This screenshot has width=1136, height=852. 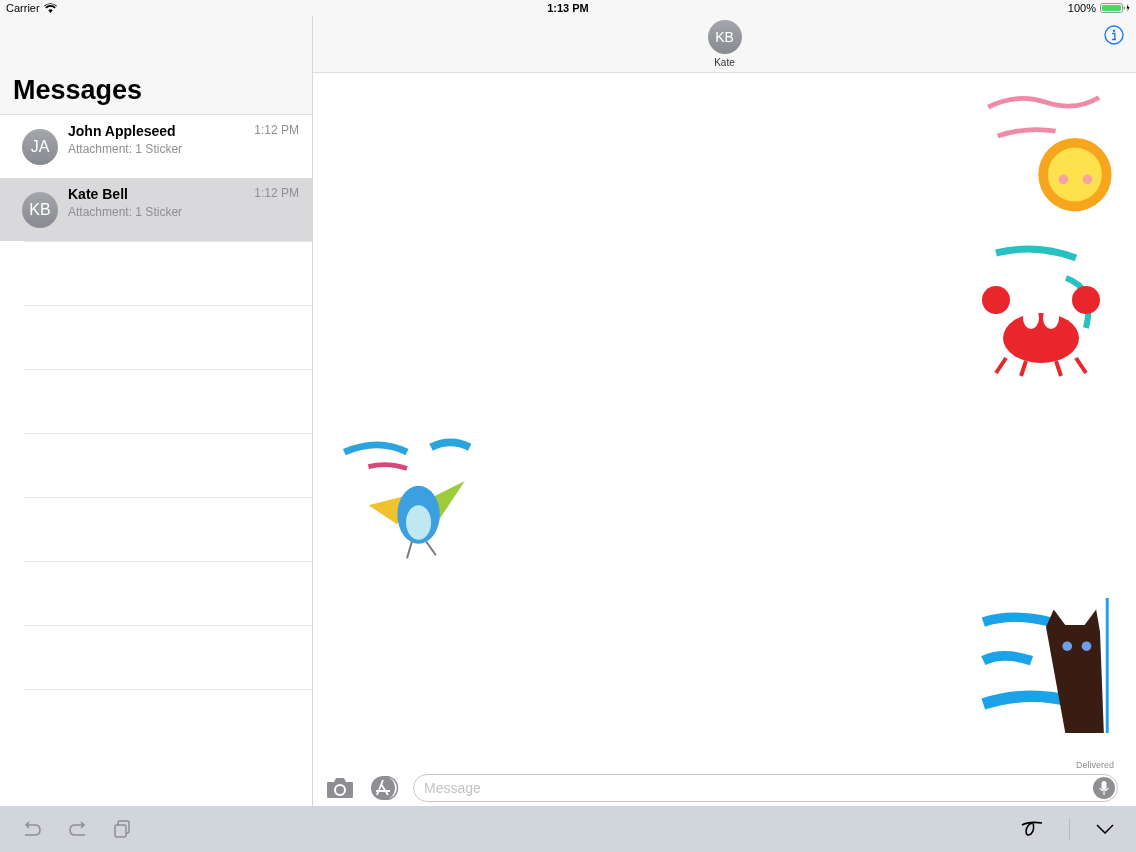 What do you see at coordinates (765, 788) in the screenshot?
I see `message-field: Message` at bounding box center [765, 788].